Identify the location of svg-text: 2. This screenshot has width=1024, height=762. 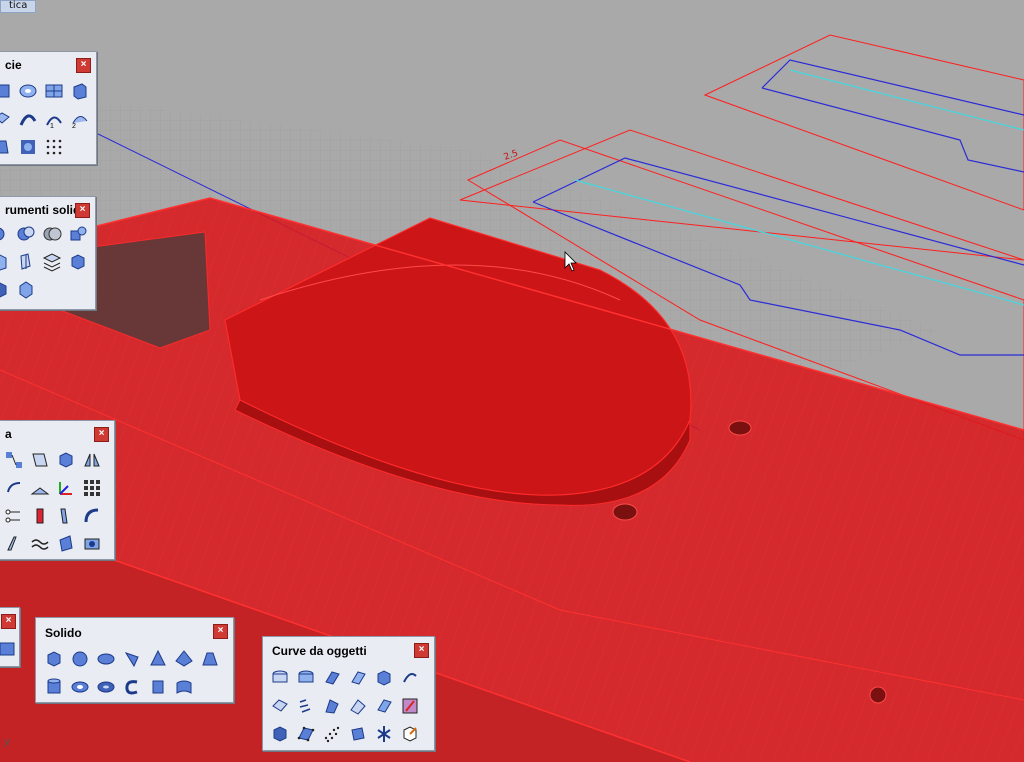
(74, 126).